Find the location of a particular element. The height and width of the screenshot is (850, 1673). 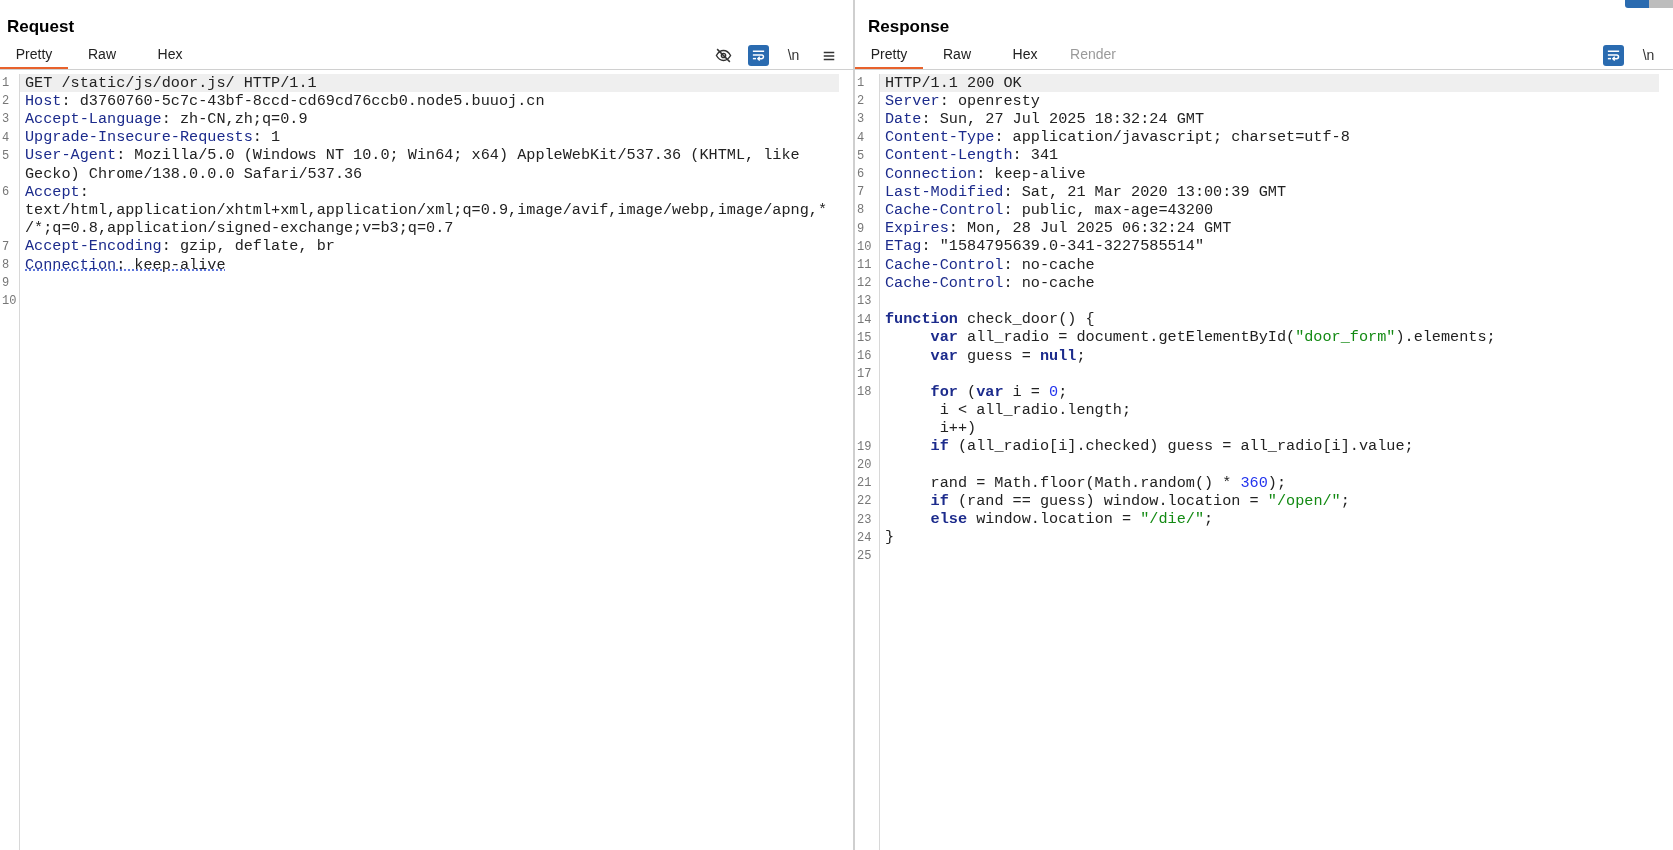

code-text: window.location = is located at coordinates (1054, 520).